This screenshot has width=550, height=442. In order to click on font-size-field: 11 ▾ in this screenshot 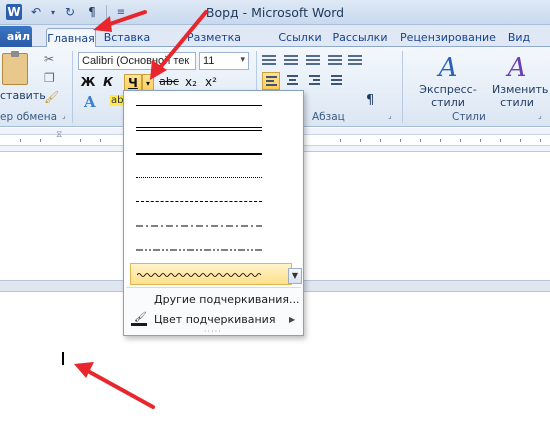, I will do `click(224, 61)`.